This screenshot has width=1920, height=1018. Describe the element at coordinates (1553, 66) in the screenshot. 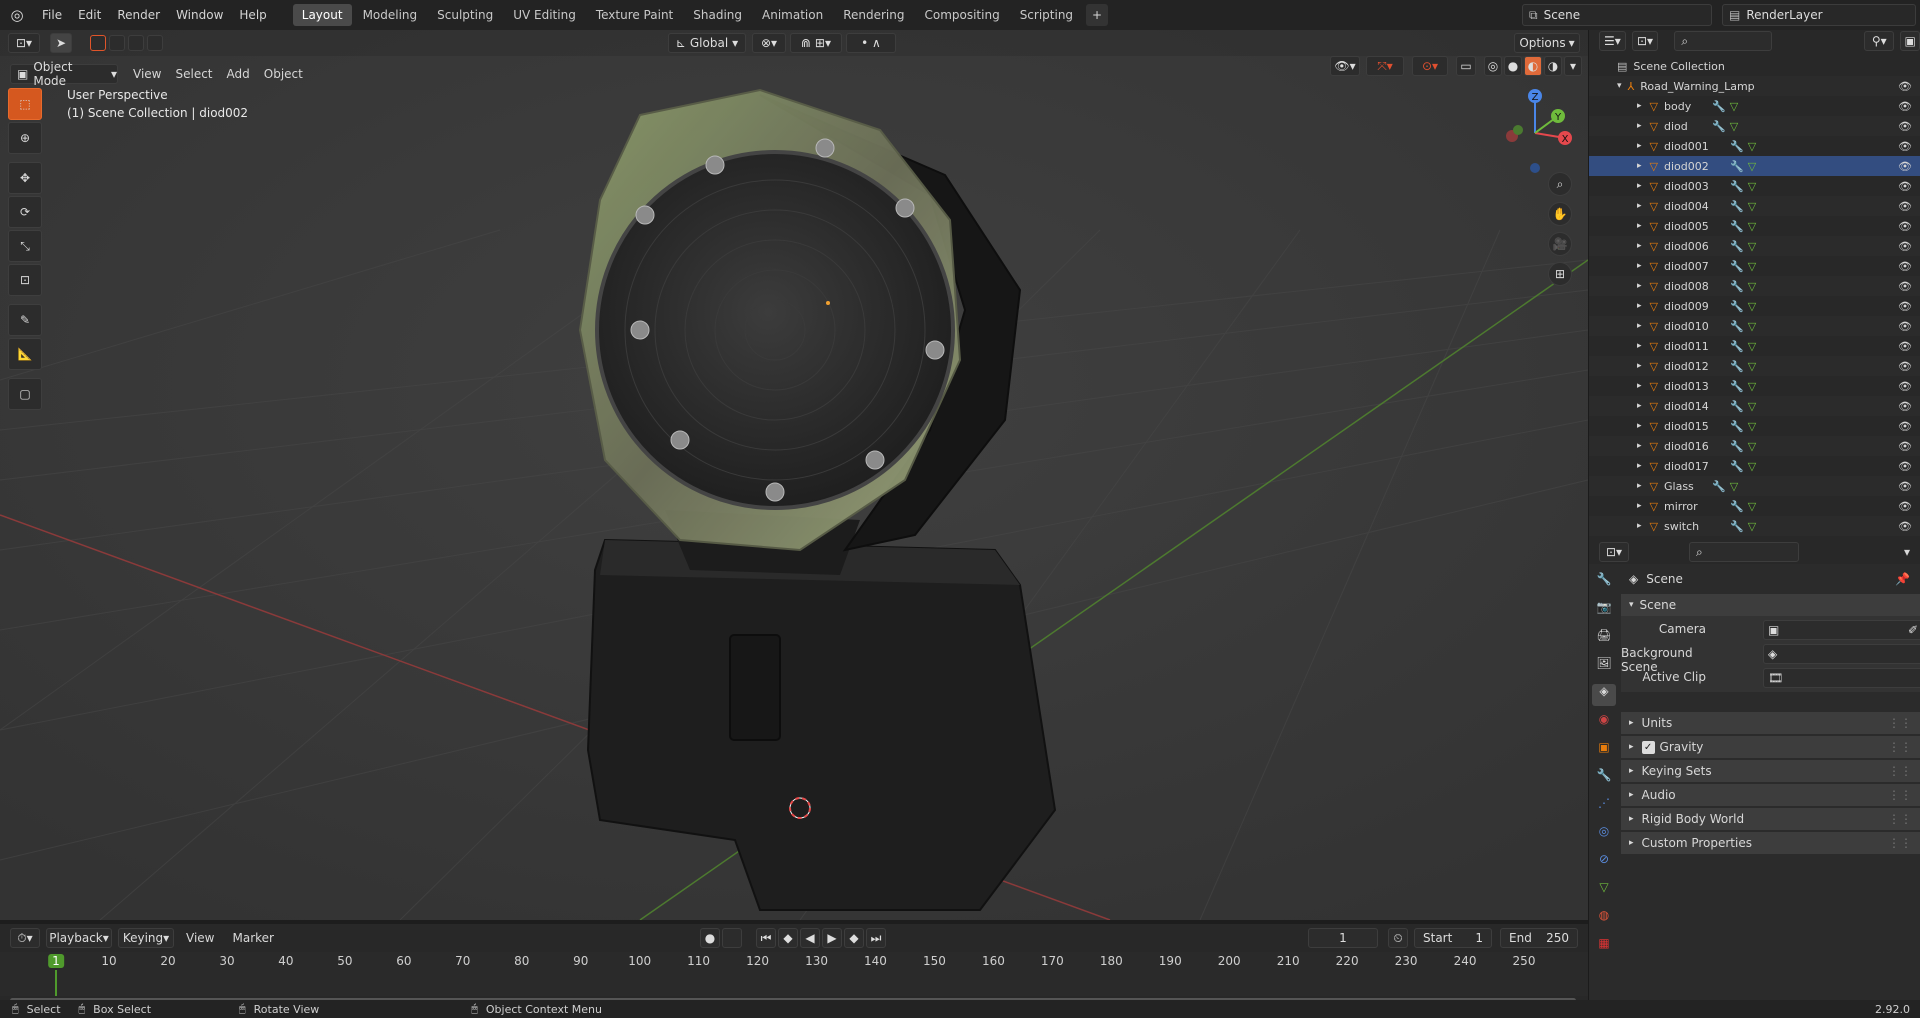

I see `rendered-shading-icon: ◑` at that location.